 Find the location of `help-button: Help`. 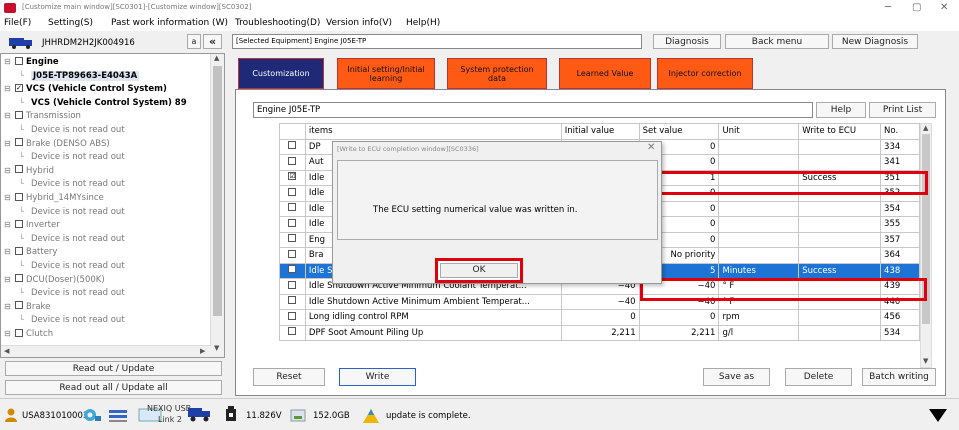

help-button: Help is located at coordinates (841, 110).